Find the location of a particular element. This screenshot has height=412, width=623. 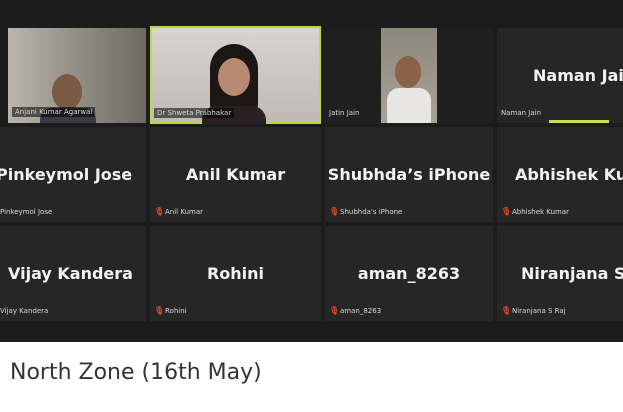

participant-display-name: Pinkeymol Jose is located at coordinates (66, 174).